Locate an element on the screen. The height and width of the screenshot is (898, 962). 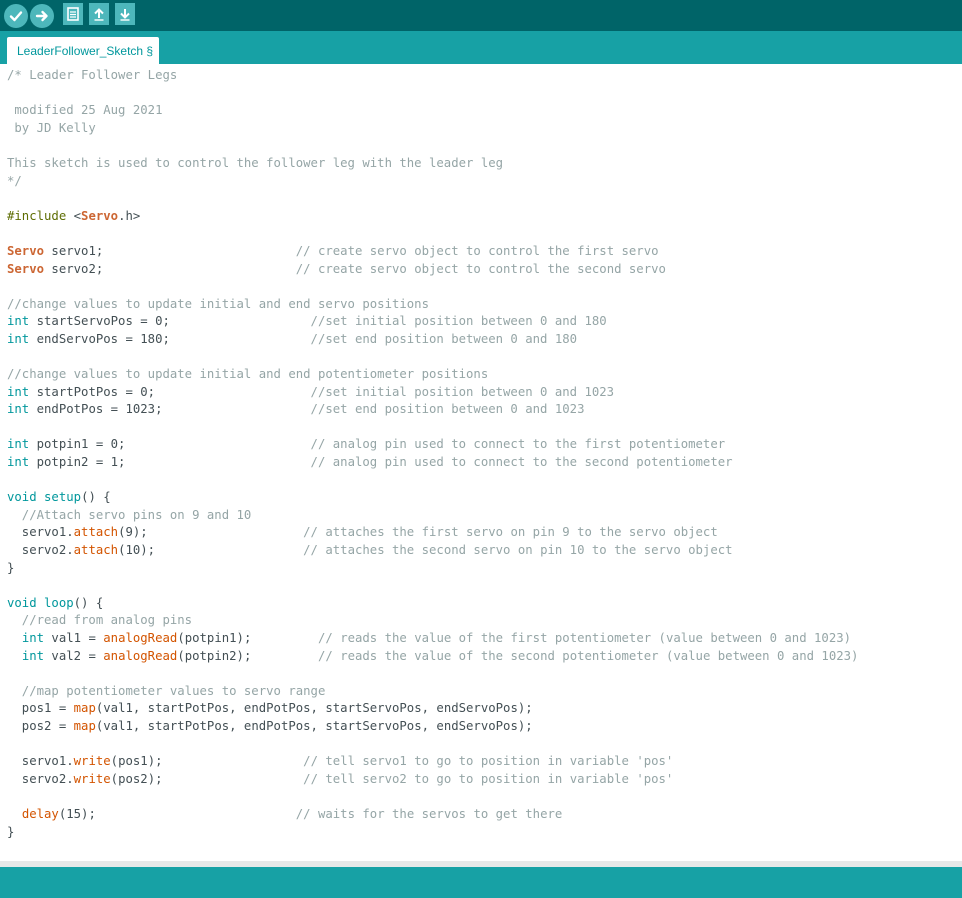
tab-strip: LeaderFollower_Sketch § is located at coordinates (481, 47).